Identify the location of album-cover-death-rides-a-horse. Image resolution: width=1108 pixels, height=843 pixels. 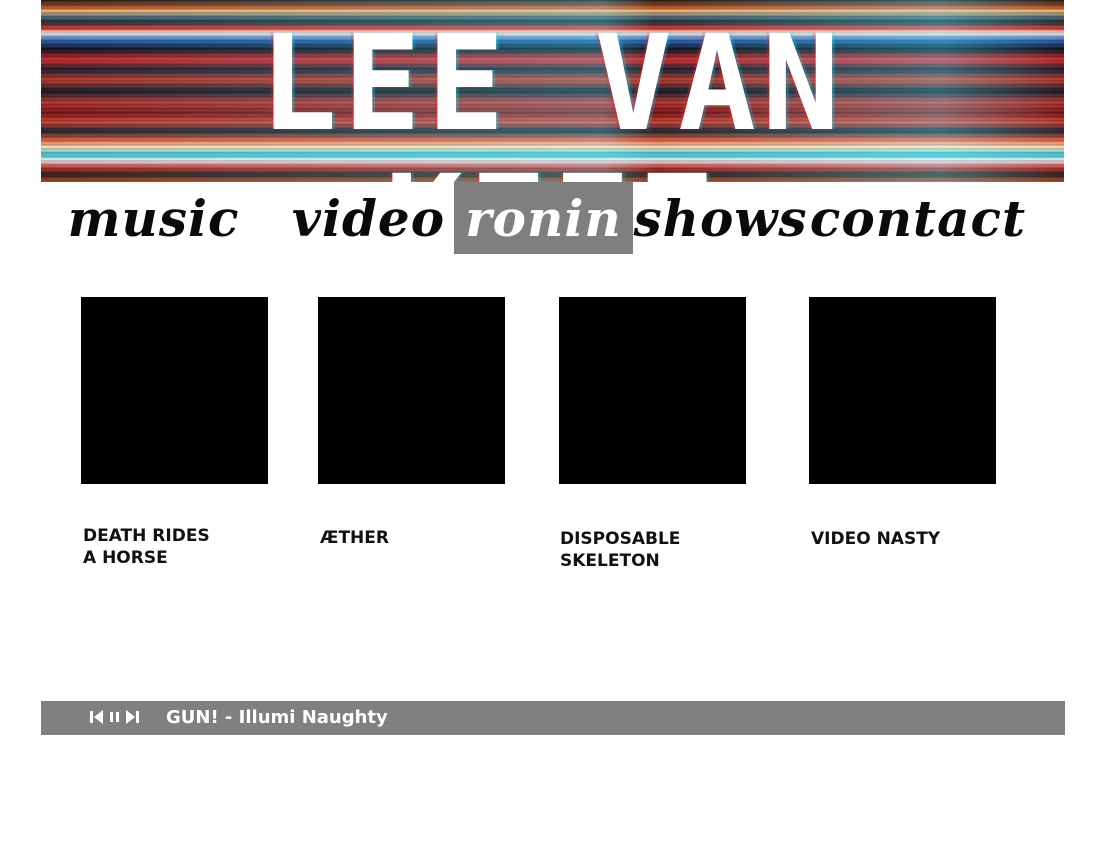
(174, 390).